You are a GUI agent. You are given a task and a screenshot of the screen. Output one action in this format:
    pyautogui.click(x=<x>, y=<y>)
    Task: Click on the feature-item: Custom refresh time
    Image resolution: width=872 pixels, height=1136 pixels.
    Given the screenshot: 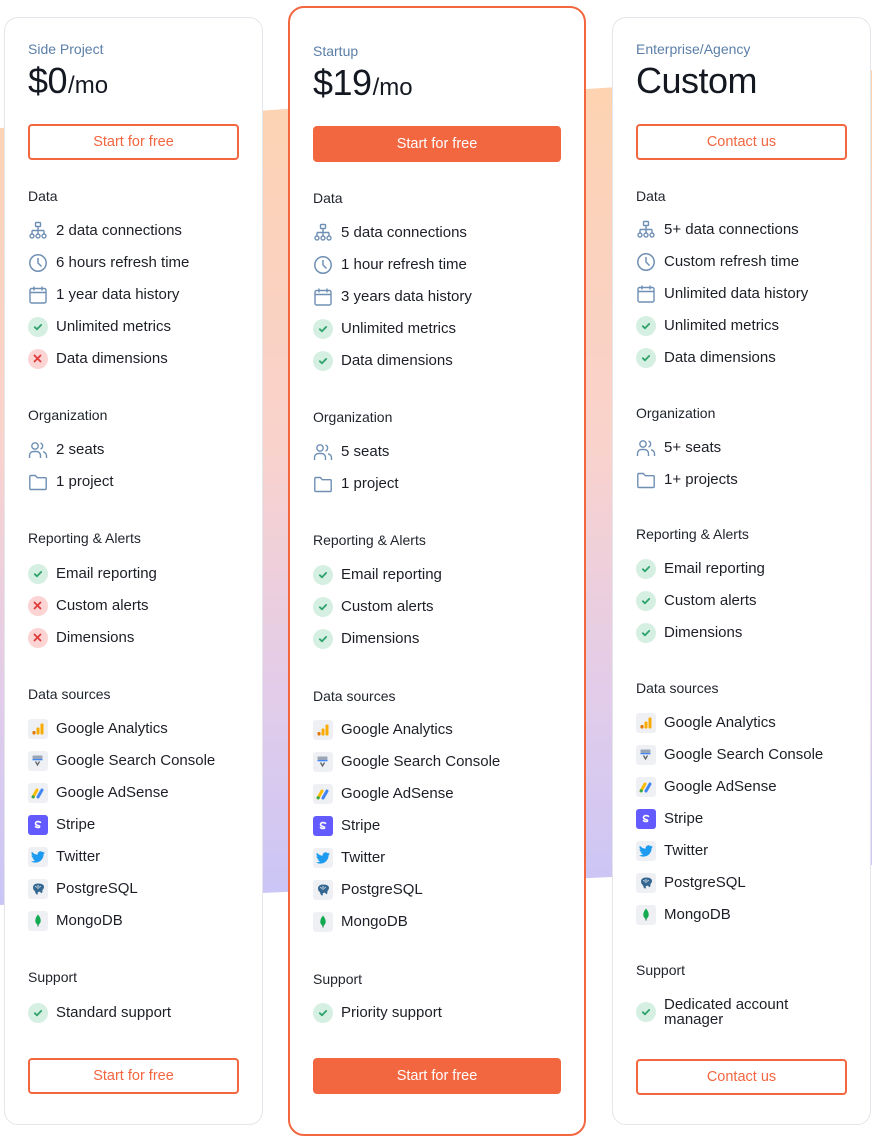 What is the action you would take?
    pyautogui.click(x=717, y=261)
    